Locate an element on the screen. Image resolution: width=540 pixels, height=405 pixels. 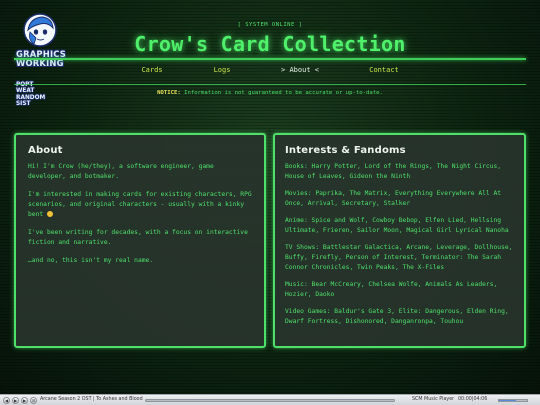
header-divider-bottom is located at coordinates (270, 84).